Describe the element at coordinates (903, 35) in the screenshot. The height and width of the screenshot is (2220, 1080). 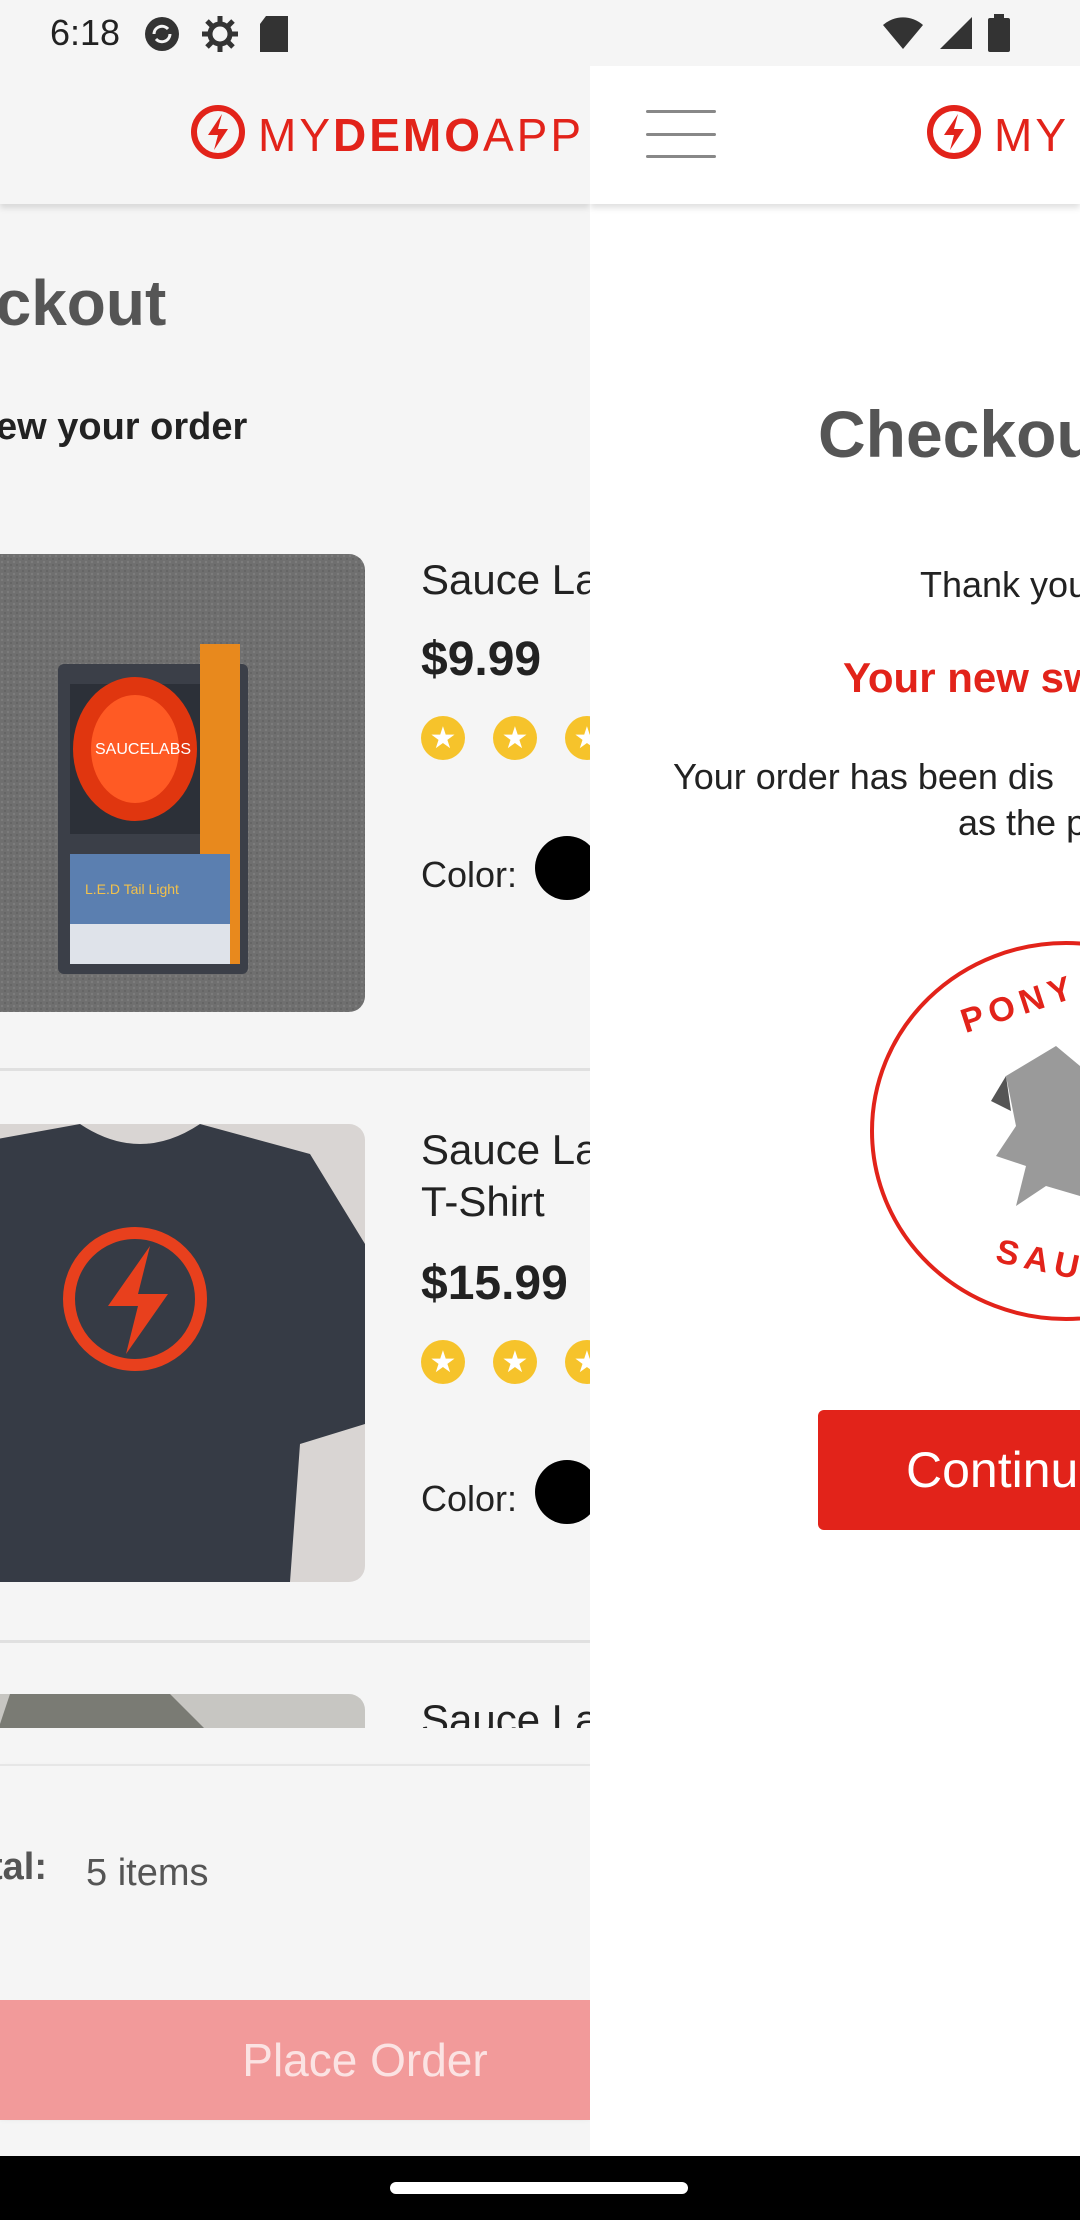
I see `wifi-icon` at that location.